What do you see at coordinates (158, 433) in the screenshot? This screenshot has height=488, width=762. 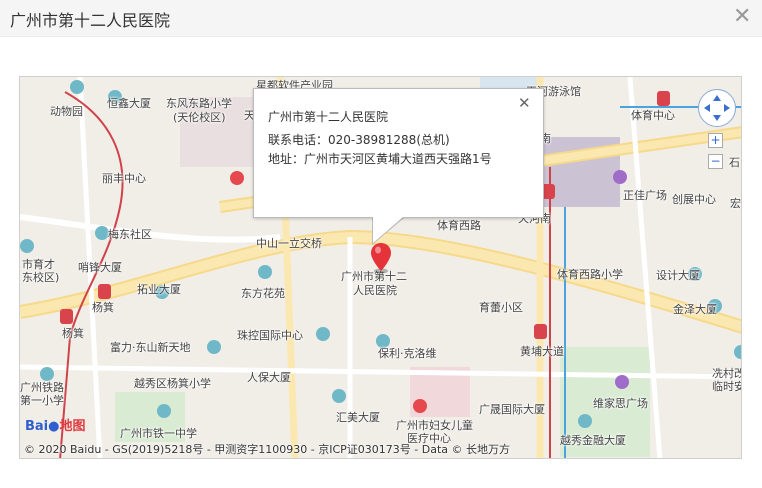 I see `map-label: 广州市铁一中学` at bounding box center [158, 433].